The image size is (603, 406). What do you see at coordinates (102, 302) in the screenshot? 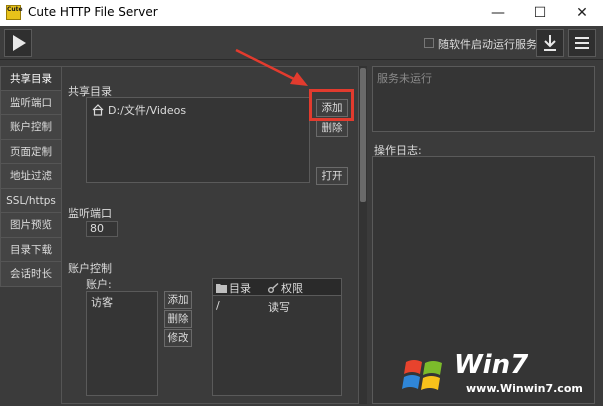
I see `list-item: 访客` at bounding box center [102, 302].